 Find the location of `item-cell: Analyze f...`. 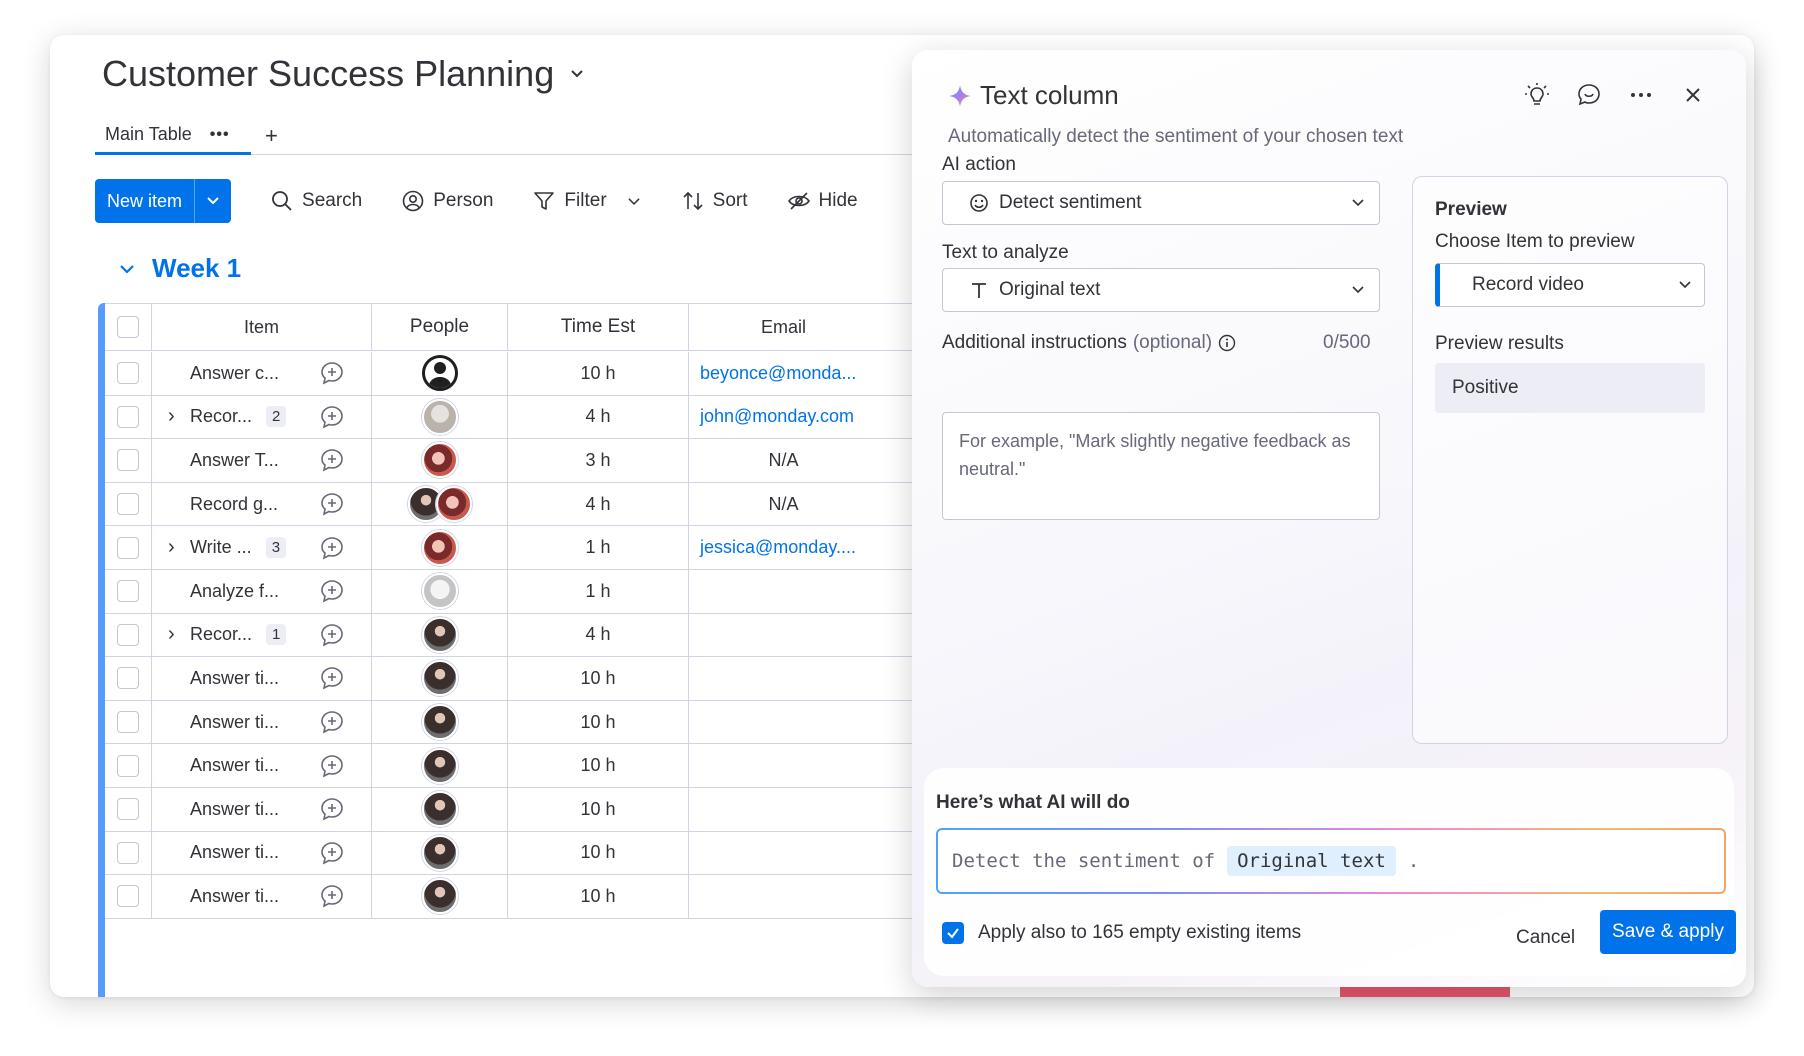

item-cell: Analyze f... is located at coordinates (222, 591).